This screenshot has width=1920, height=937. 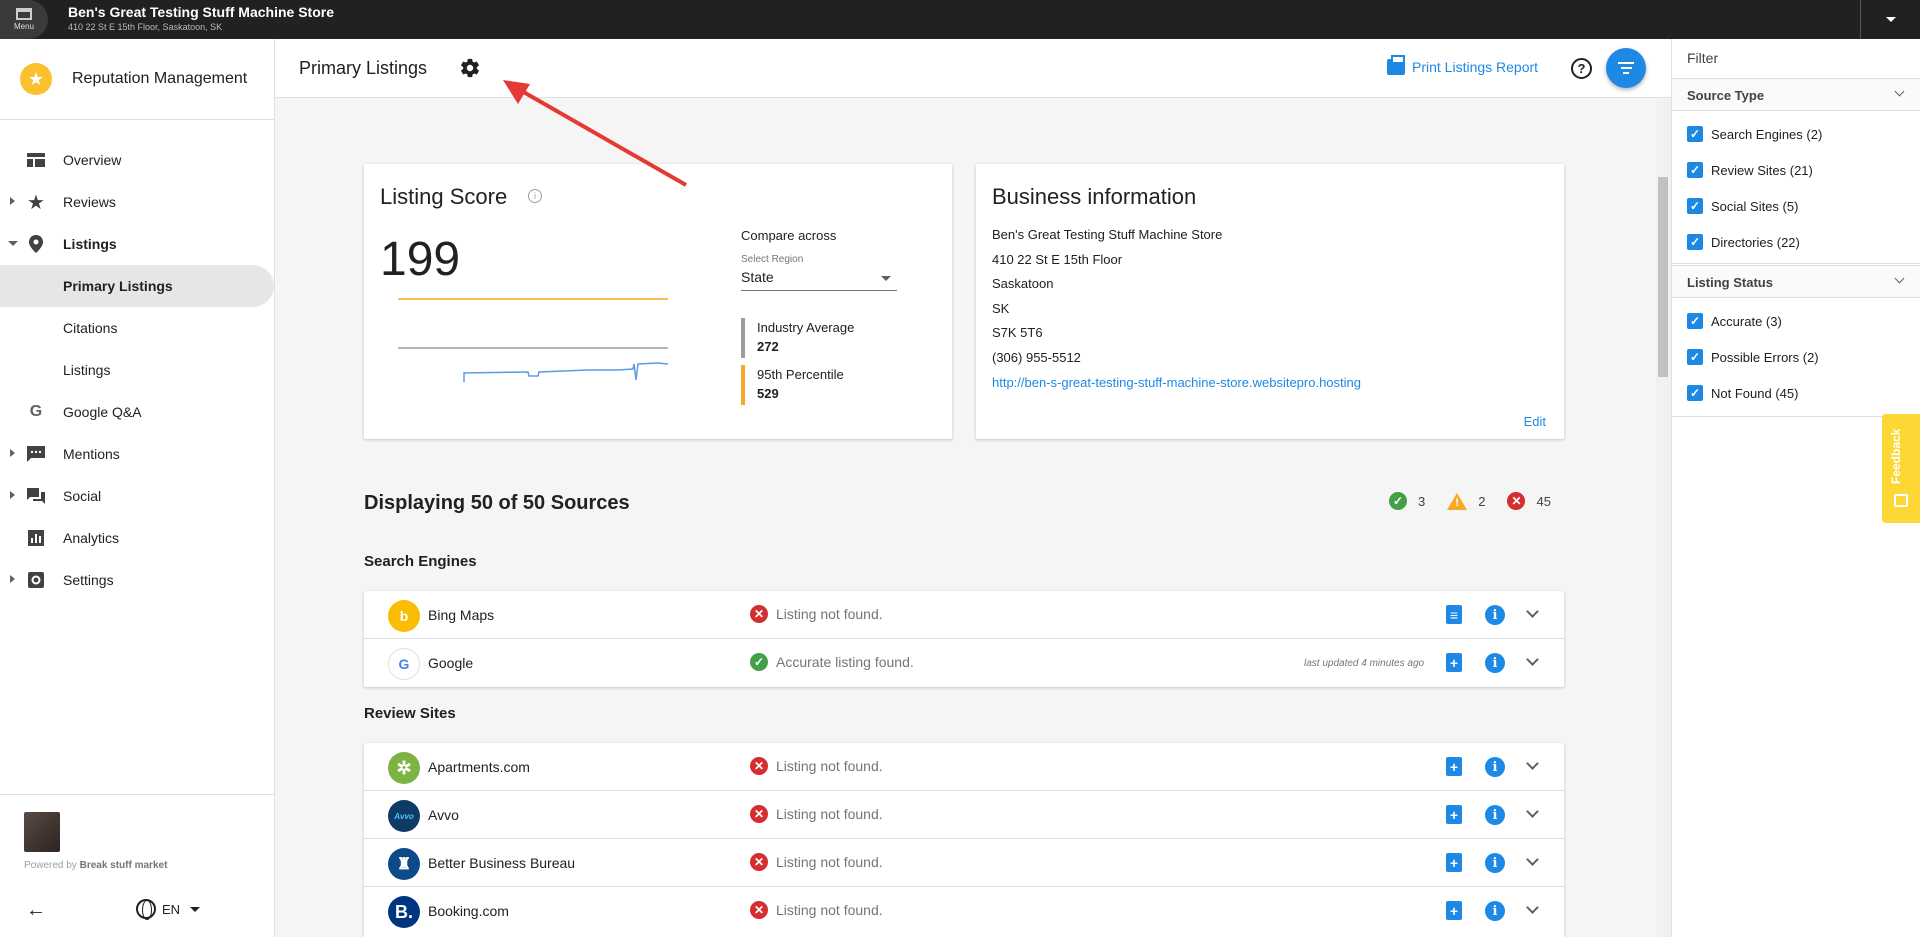 I want to click on sidebar-item-reviews: ★ Reviews, so click(x=137, y=202).